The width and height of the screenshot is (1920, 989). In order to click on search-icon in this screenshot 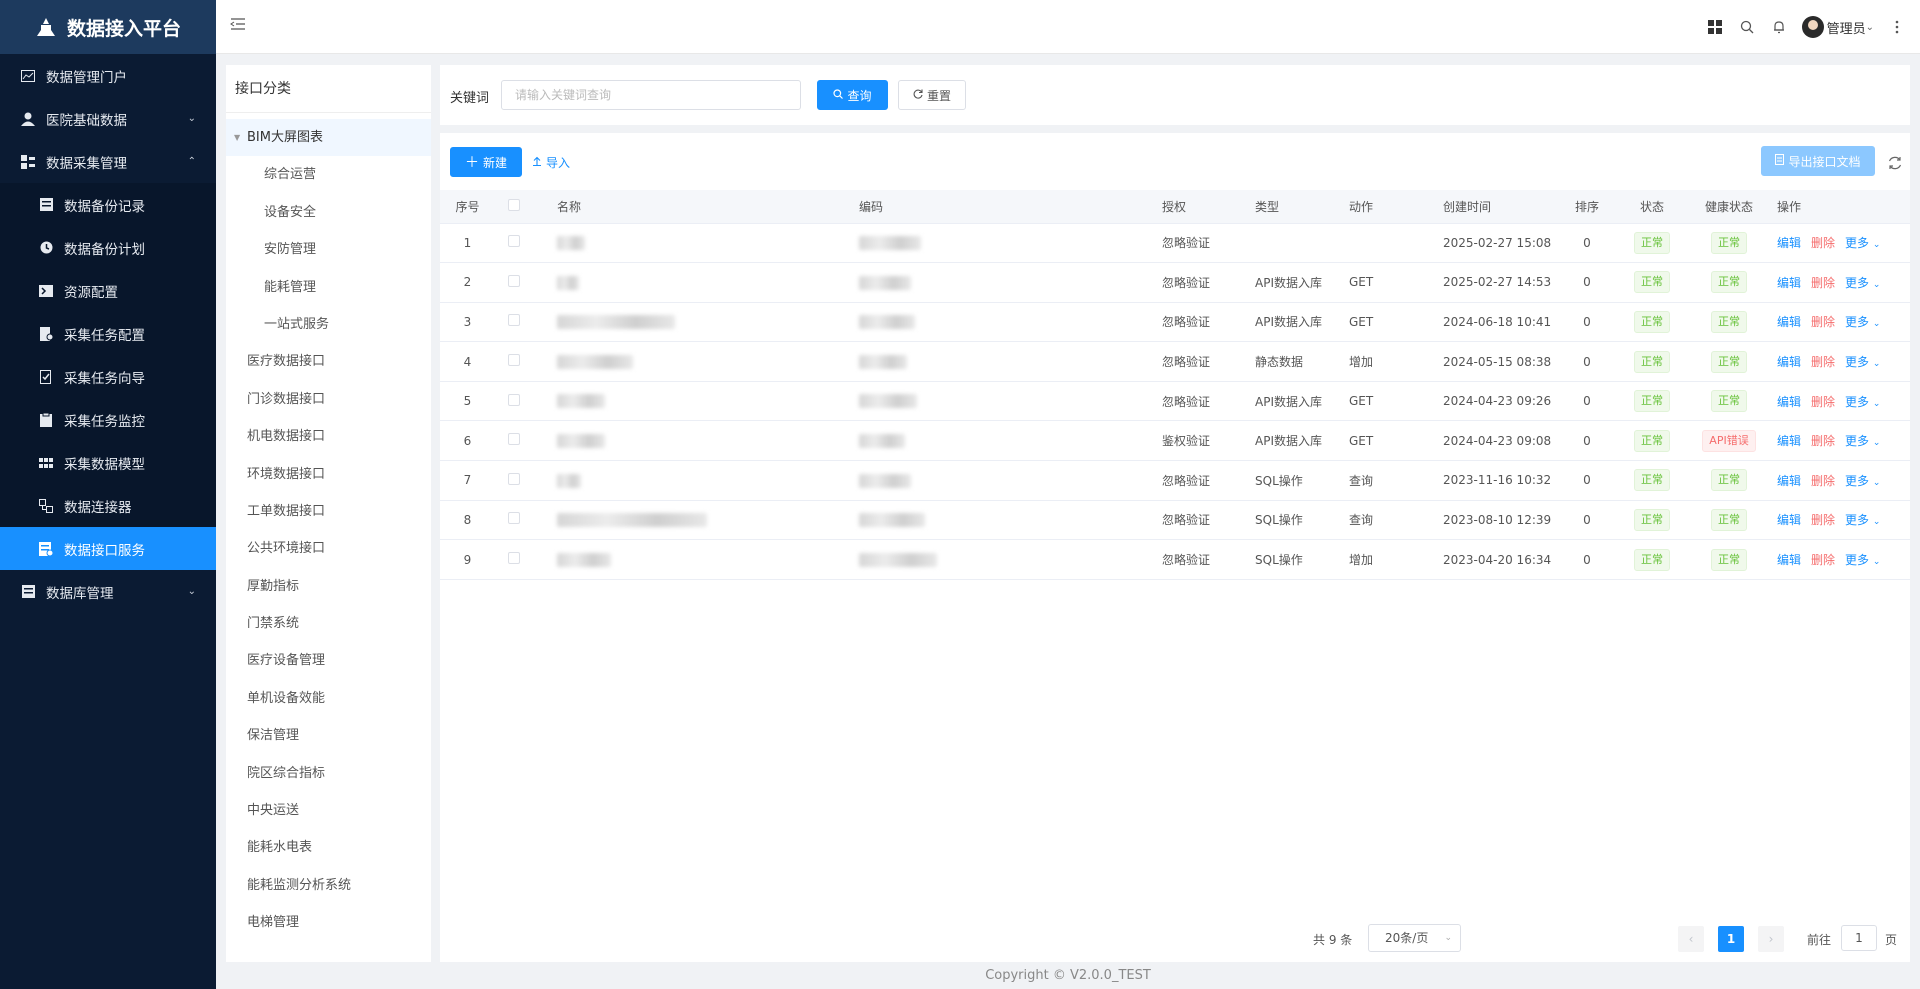, I will do `click(1747, 27)`.